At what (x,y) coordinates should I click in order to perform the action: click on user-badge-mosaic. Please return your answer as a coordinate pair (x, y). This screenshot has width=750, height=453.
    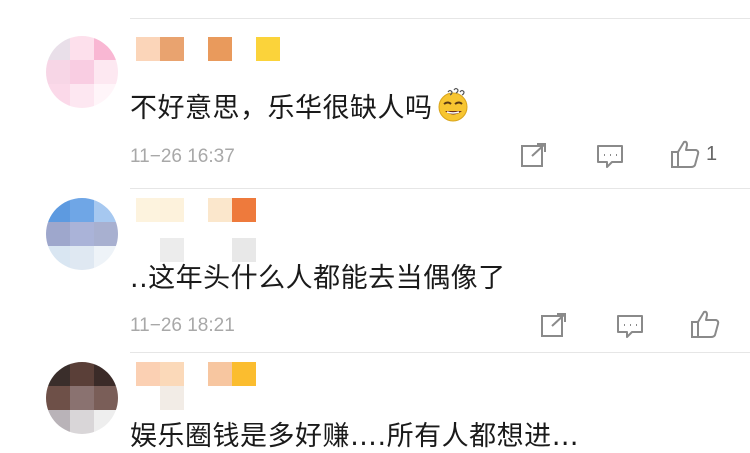
    Looking at the image, I should click on (232, 398).